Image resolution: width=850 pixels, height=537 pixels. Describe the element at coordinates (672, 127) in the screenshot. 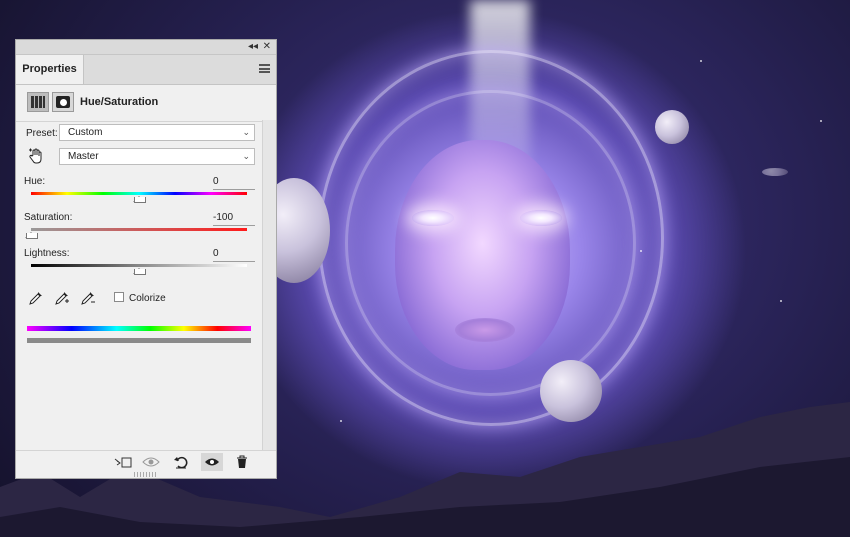

I see `planet-top-right` at that location.